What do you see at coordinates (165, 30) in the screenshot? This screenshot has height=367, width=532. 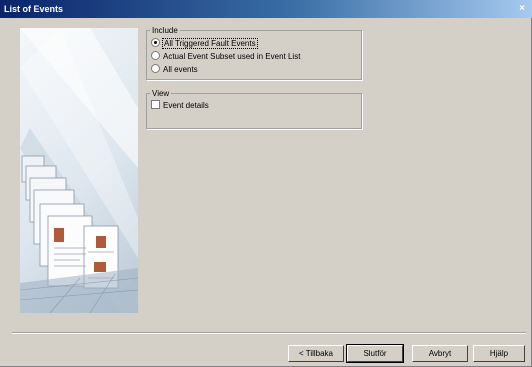 I see `include-legend: Include` at bounding box center [165, 30].